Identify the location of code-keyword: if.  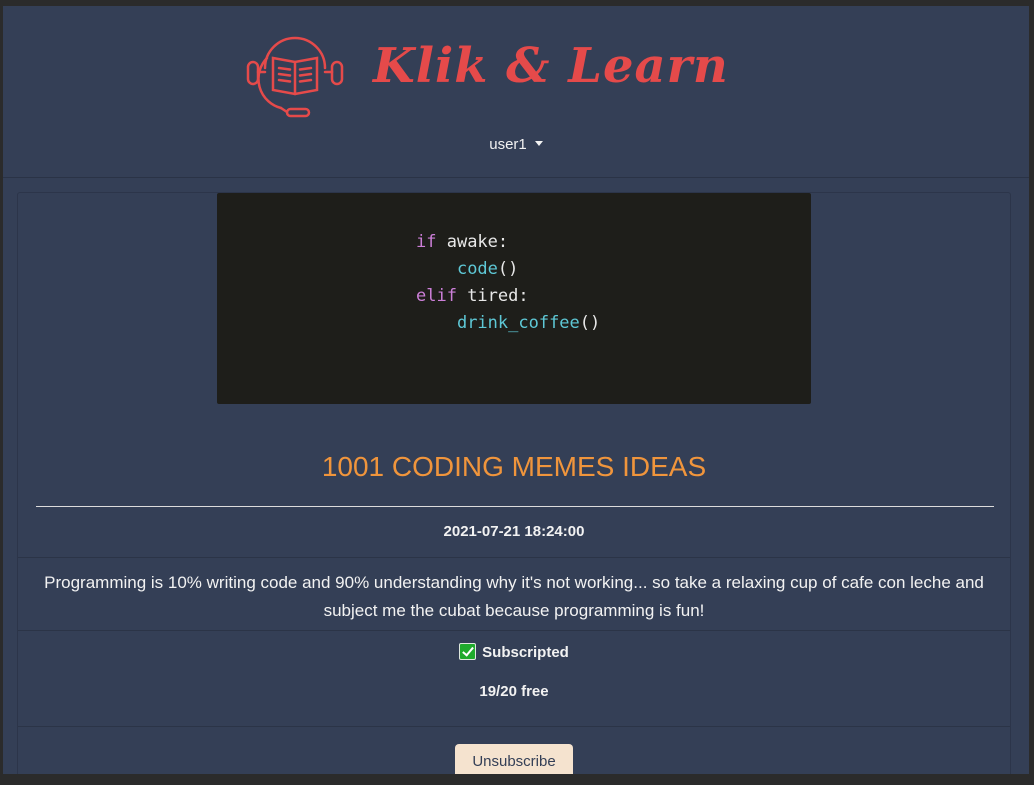
(426, 242).